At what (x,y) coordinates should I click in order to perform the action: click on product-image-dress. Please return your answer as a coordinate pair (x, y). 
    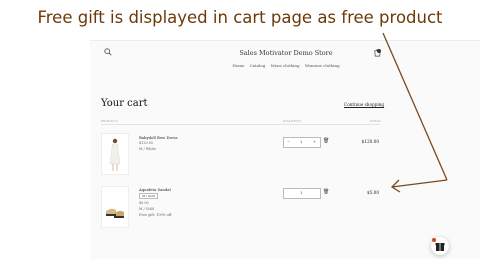
    Looking at the image, I should click on (115, 154).